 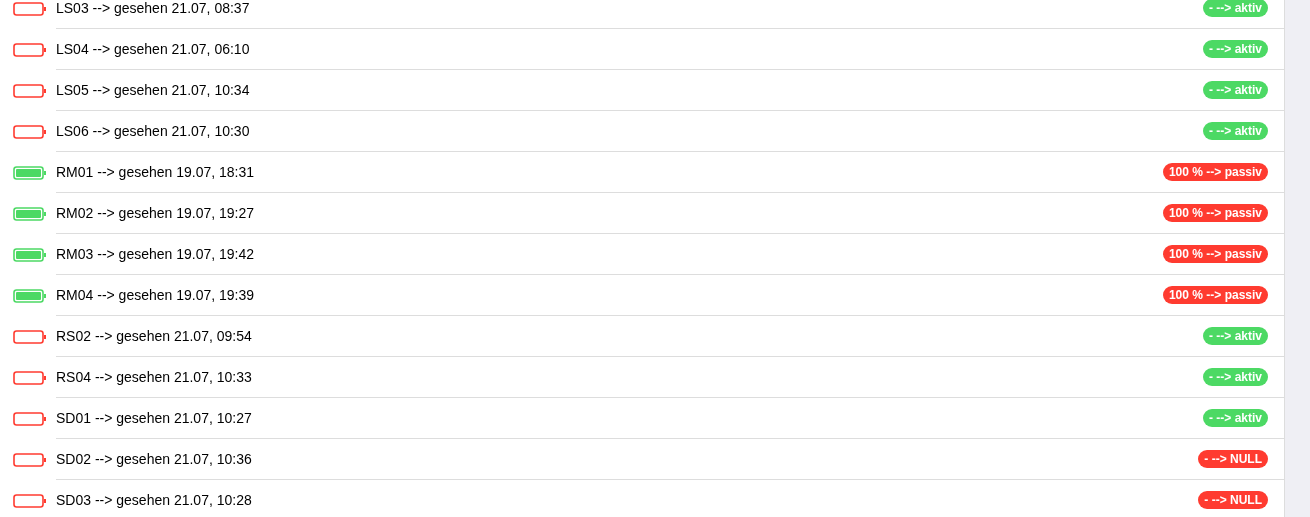 What do you see at coordinates (154, 377) in the screenshot?
I see `device-label: RS04 --> gesehen 21.07, 10:33` at bounding box center [154, 377].